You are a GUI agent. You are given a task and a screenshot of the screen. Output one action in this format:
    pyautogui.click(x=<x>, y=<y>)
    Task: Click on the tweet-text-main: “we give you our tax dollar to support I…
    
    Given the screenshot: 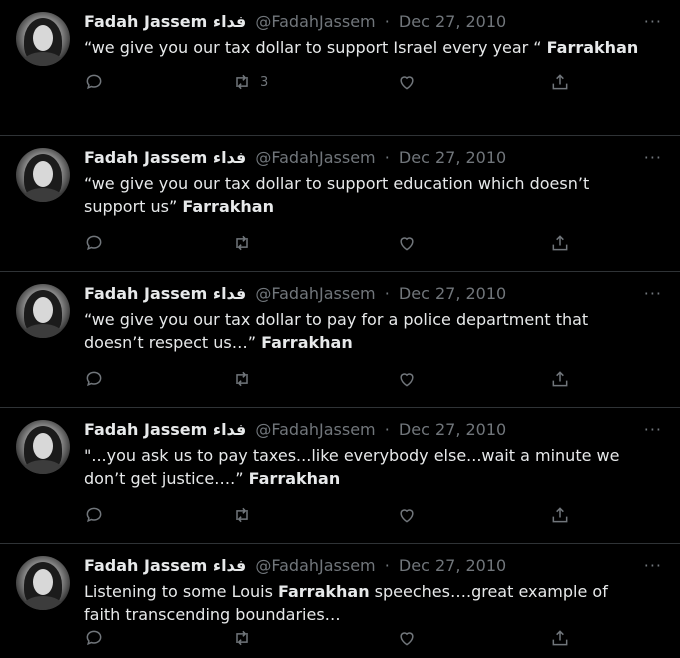 What is the action you would take?
    pyautogui.click(x=315, y=47)
    